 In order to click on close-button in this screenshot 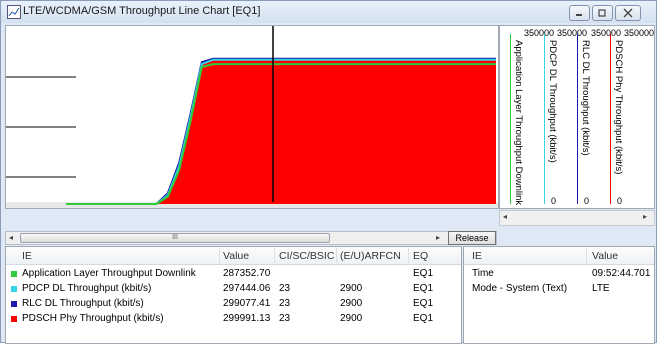, I will do `click(628, 13)`.